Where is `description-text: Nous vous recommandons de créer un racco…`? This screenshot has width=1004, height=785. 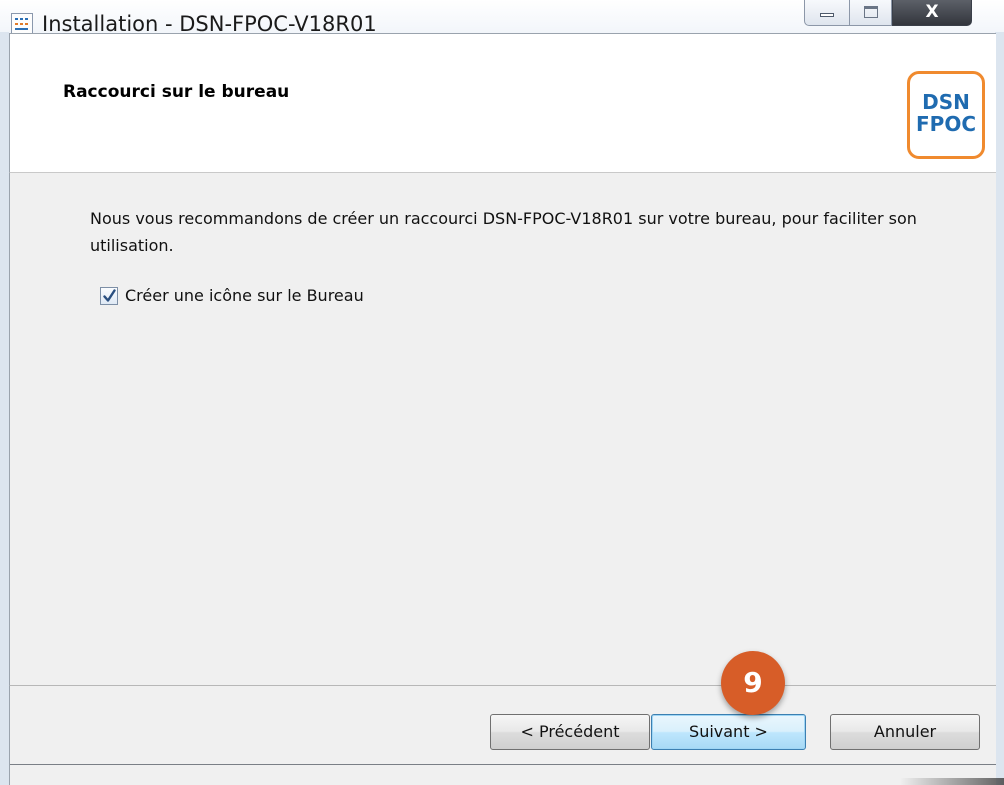
description-text: Nous vous recommandons de créer un racco… is located at coordinates (503, 232).